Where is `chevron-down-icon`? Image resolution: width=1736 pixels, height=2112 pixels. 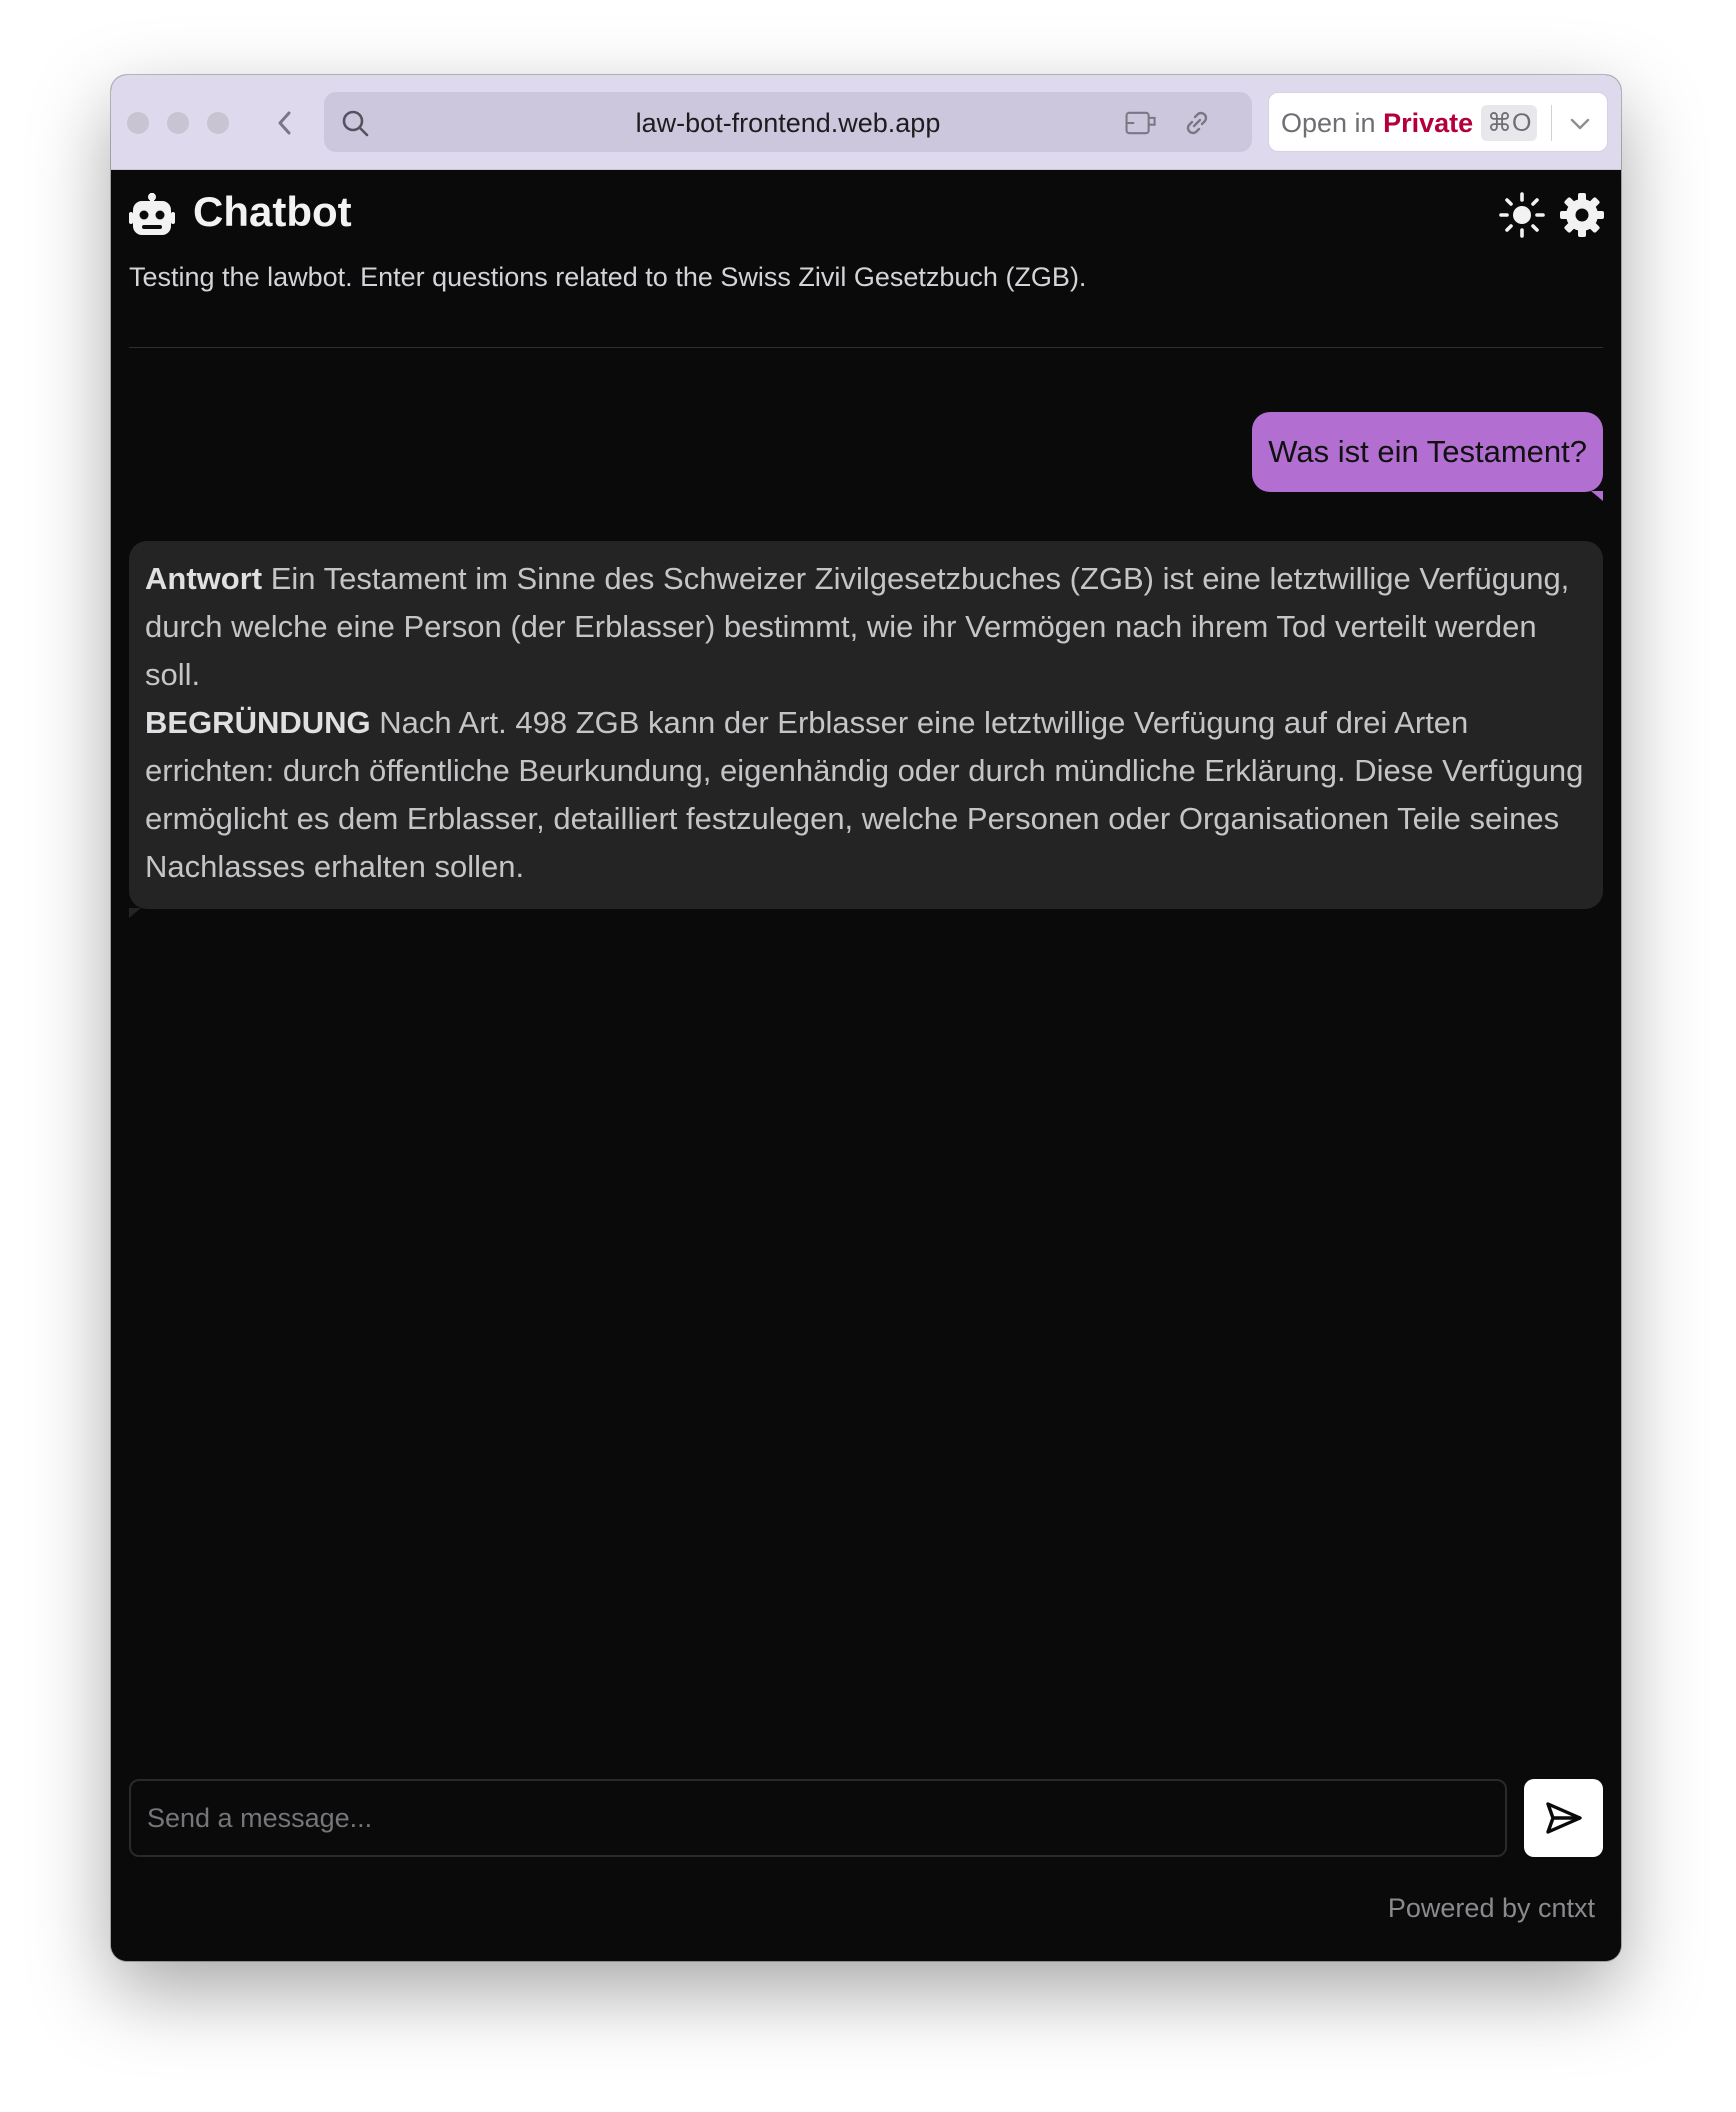 chevron-down-icon is located at coordinates (1580, 124).